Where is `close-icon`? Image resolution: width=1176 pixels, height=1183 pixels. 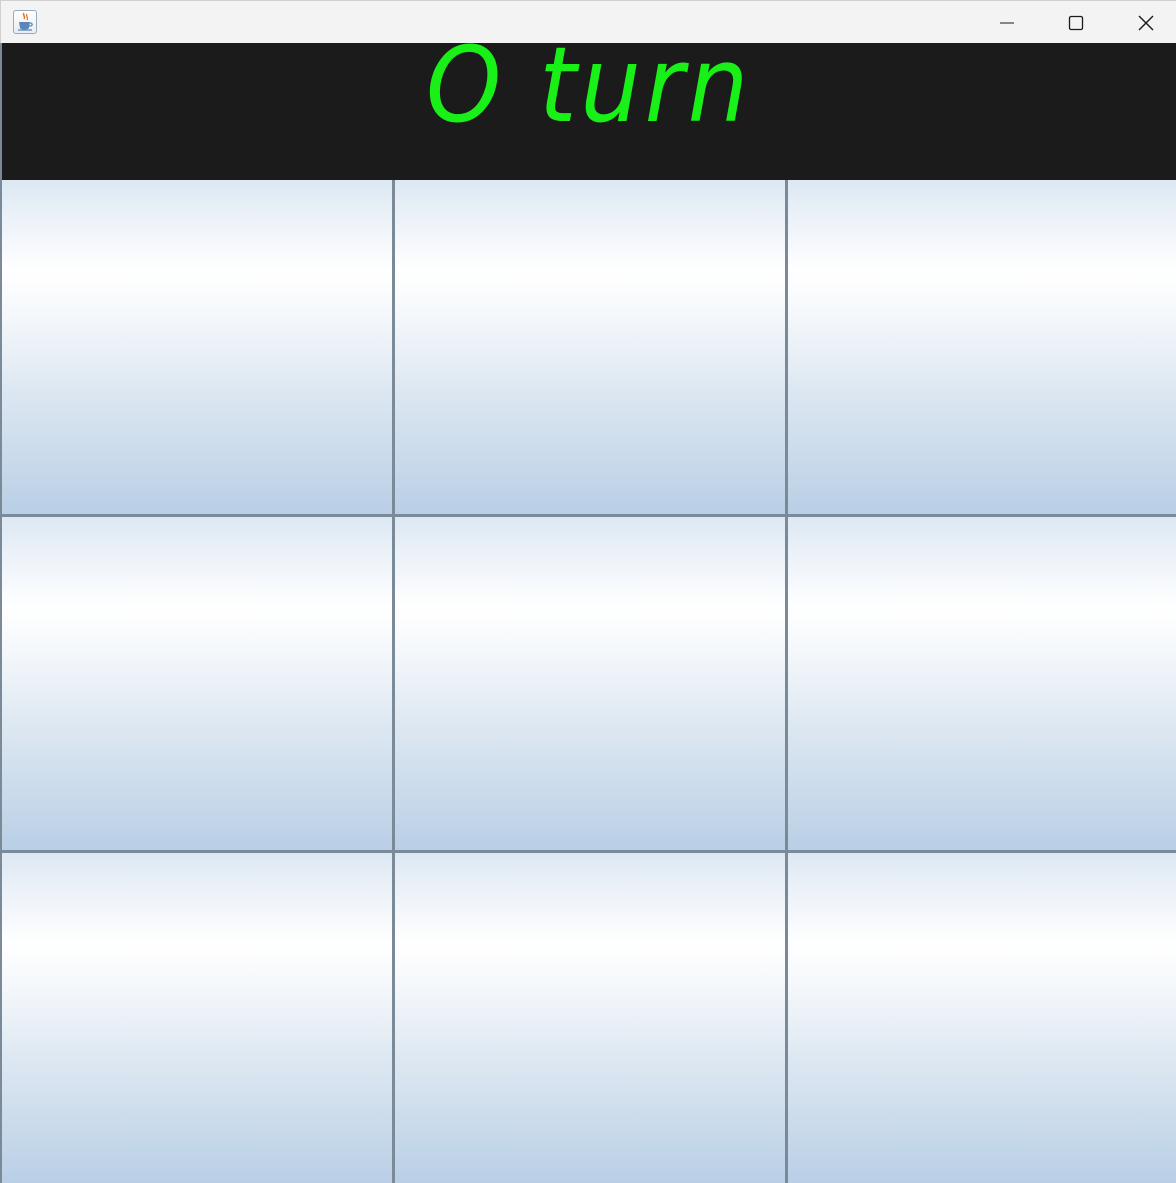
close-icon is located at coordinates (1146, 22).